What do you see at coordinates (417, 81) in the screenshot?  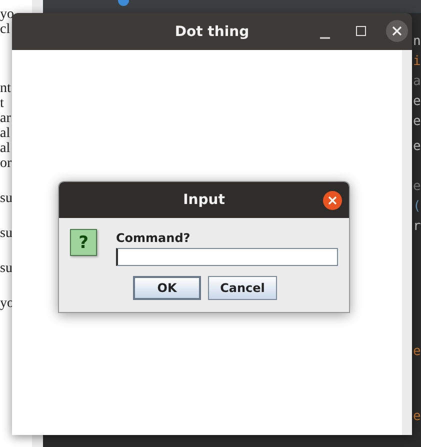 I see `code-text: a` at bounding box center [417, 81].